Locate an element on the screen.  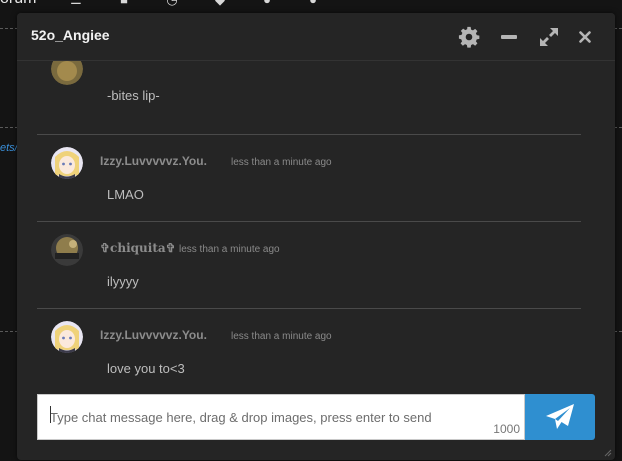
chat-message: -bites lip- is located at coordinates (309, 98).